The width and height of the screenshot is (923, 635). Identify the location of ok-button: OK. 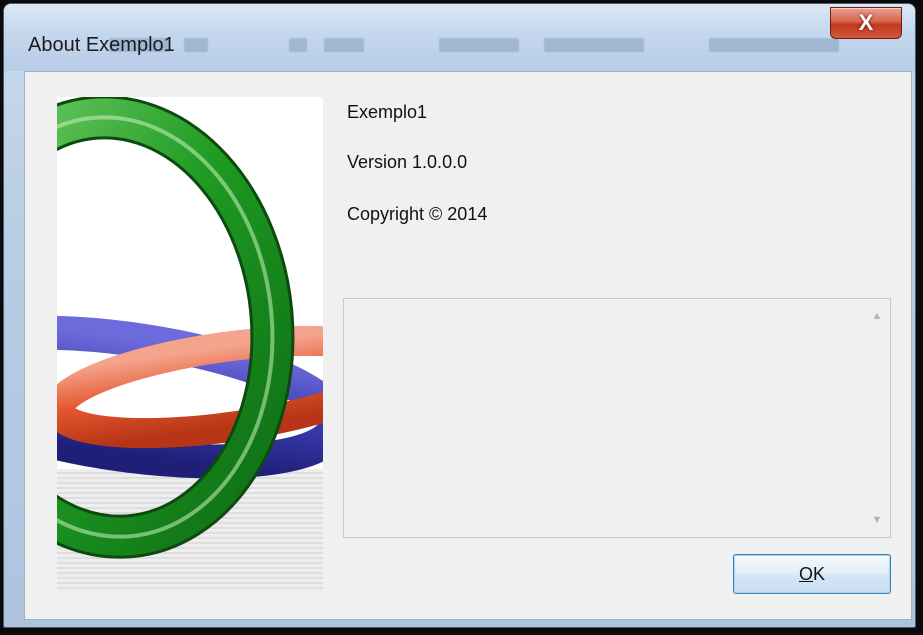
(812, 574).